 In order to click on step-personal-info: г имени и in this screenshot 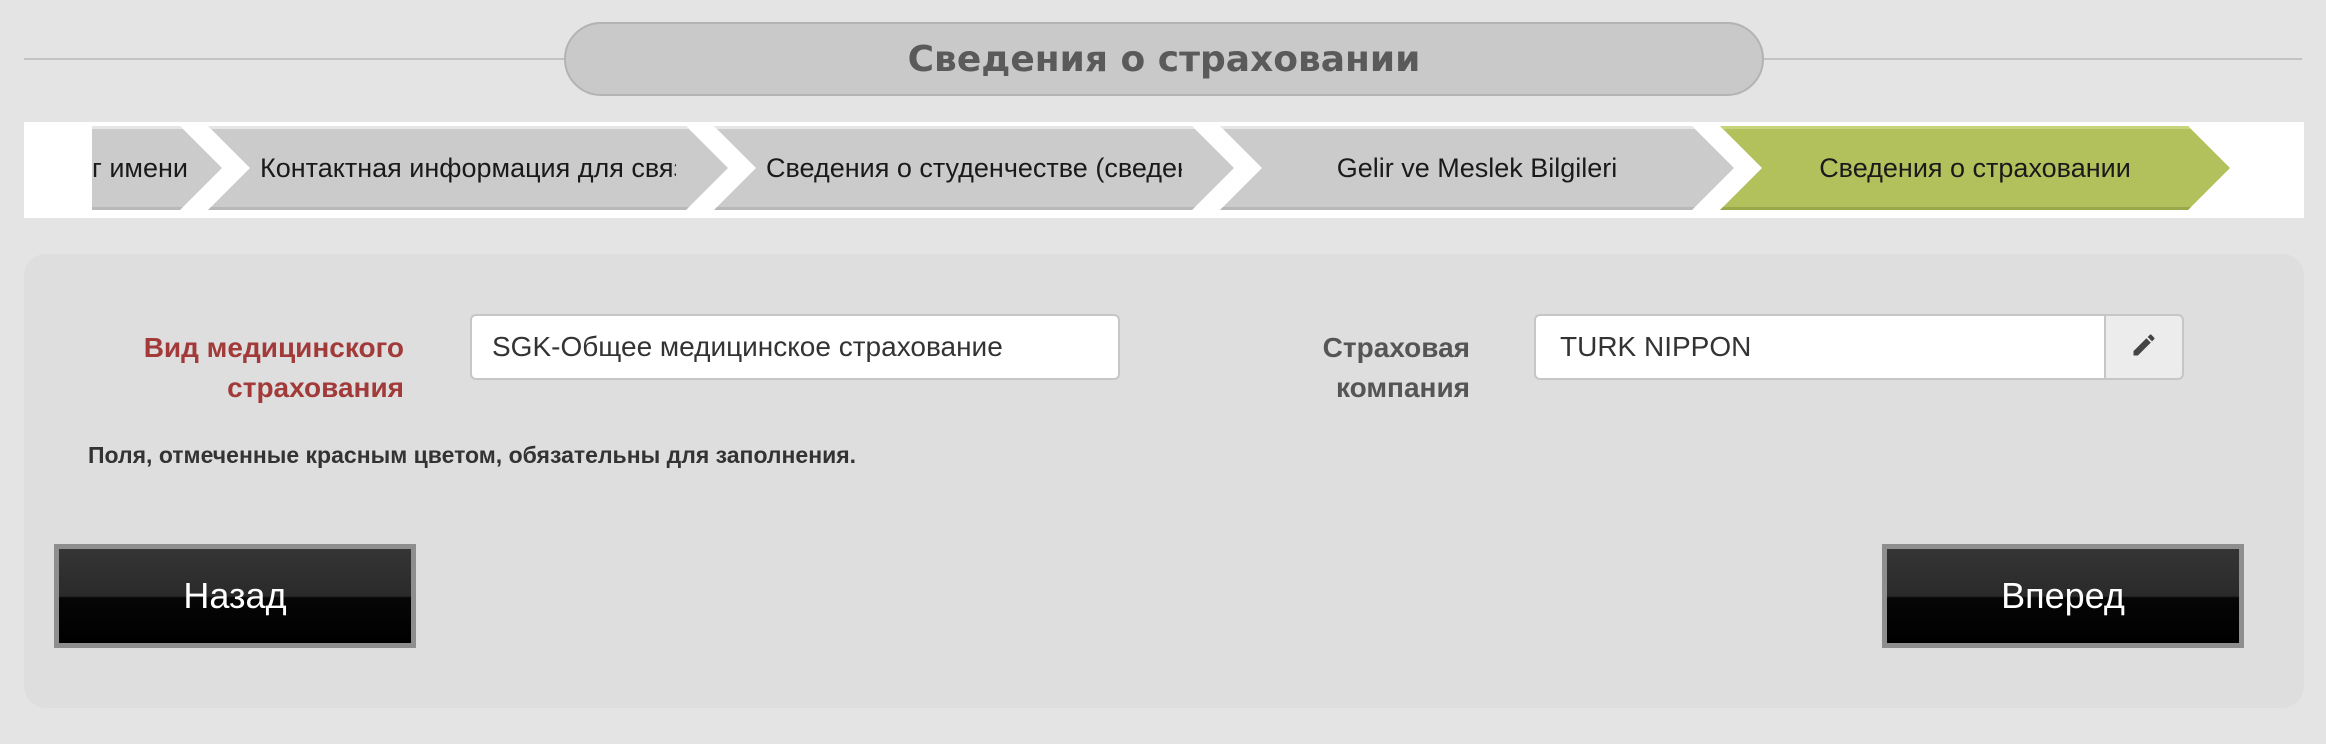, I will do `click(157, 168)`.